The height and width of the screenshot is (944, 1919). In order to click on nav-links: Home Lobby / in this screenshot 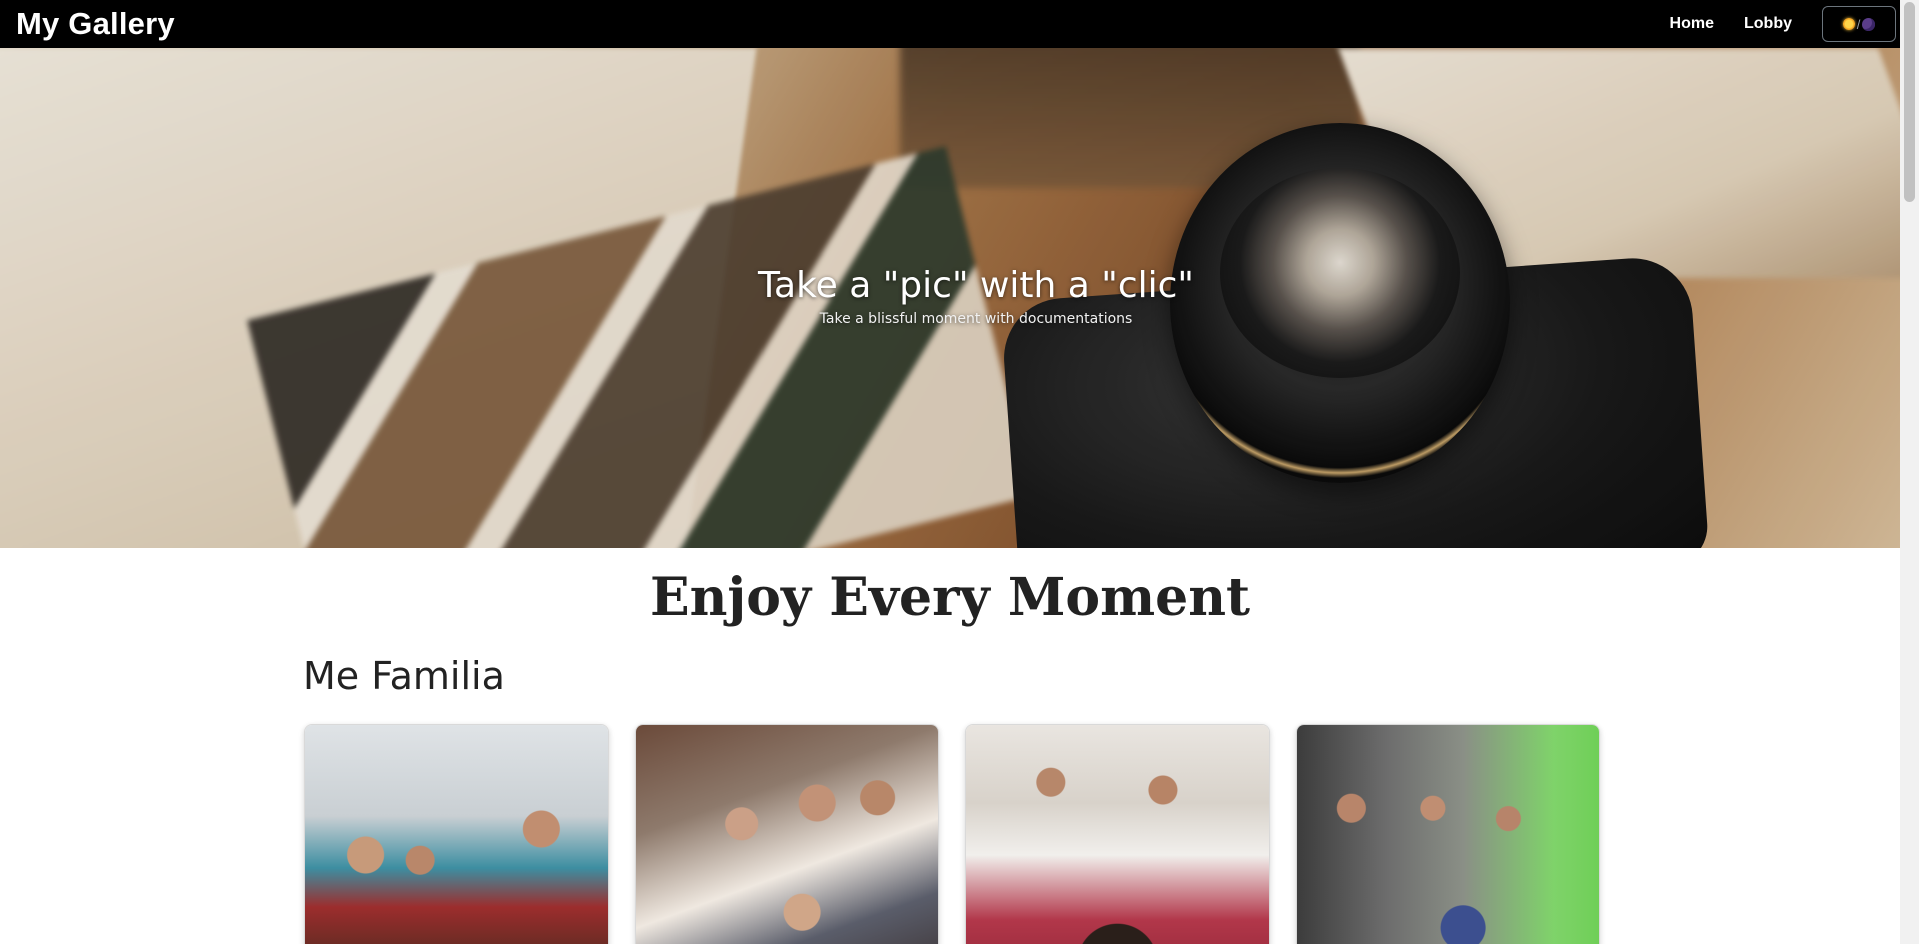, I will do `click(1785, 24)`.